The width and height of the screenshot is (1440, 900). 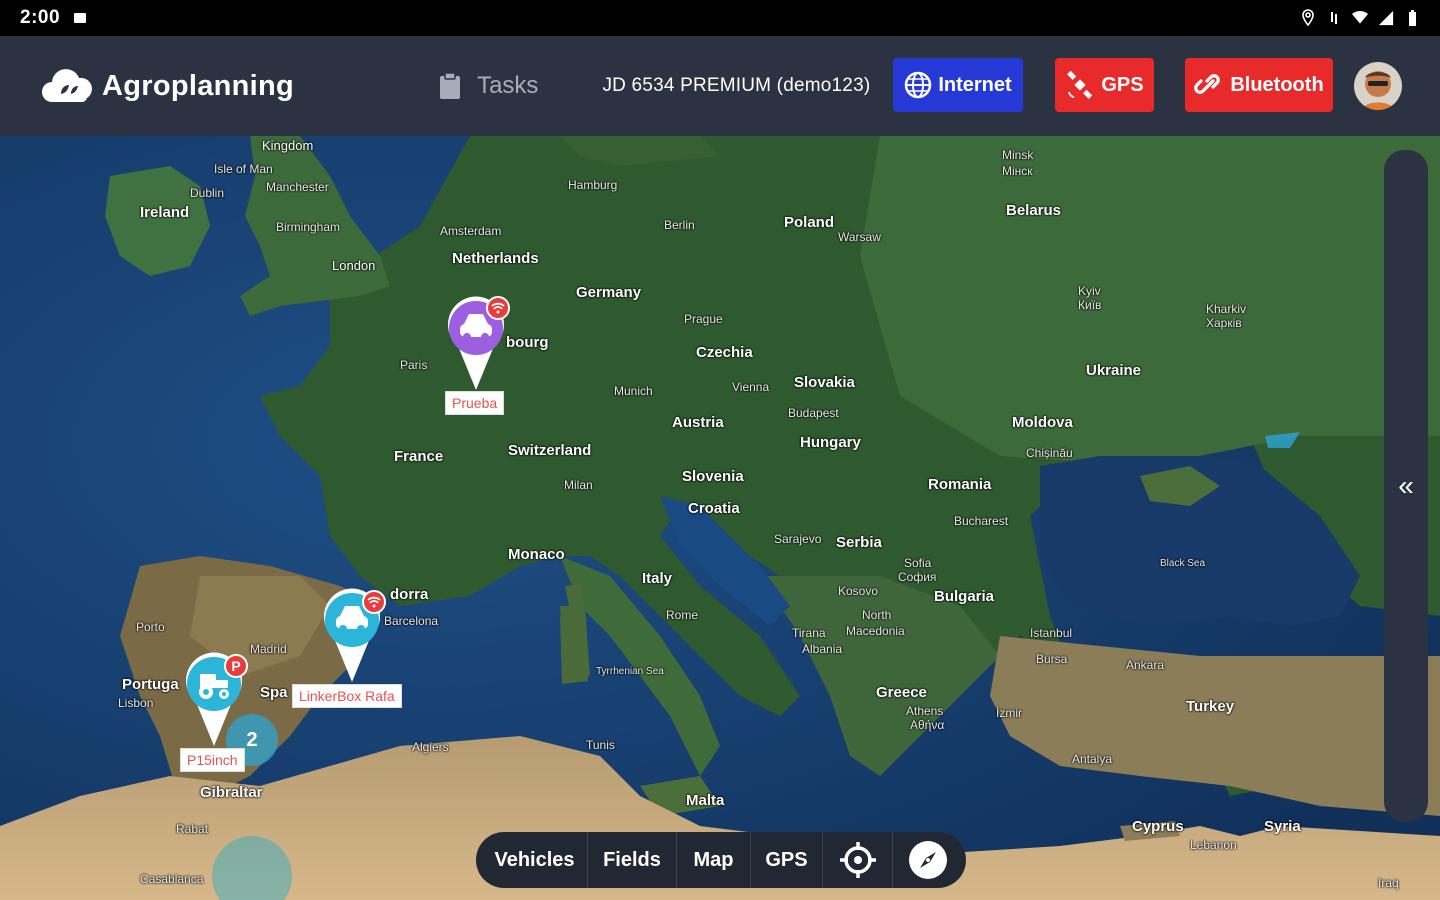 What do you see at coordinates (703, 319) in the screenshot?
I see `map-label: Prague` at bounding box center [703, 319].